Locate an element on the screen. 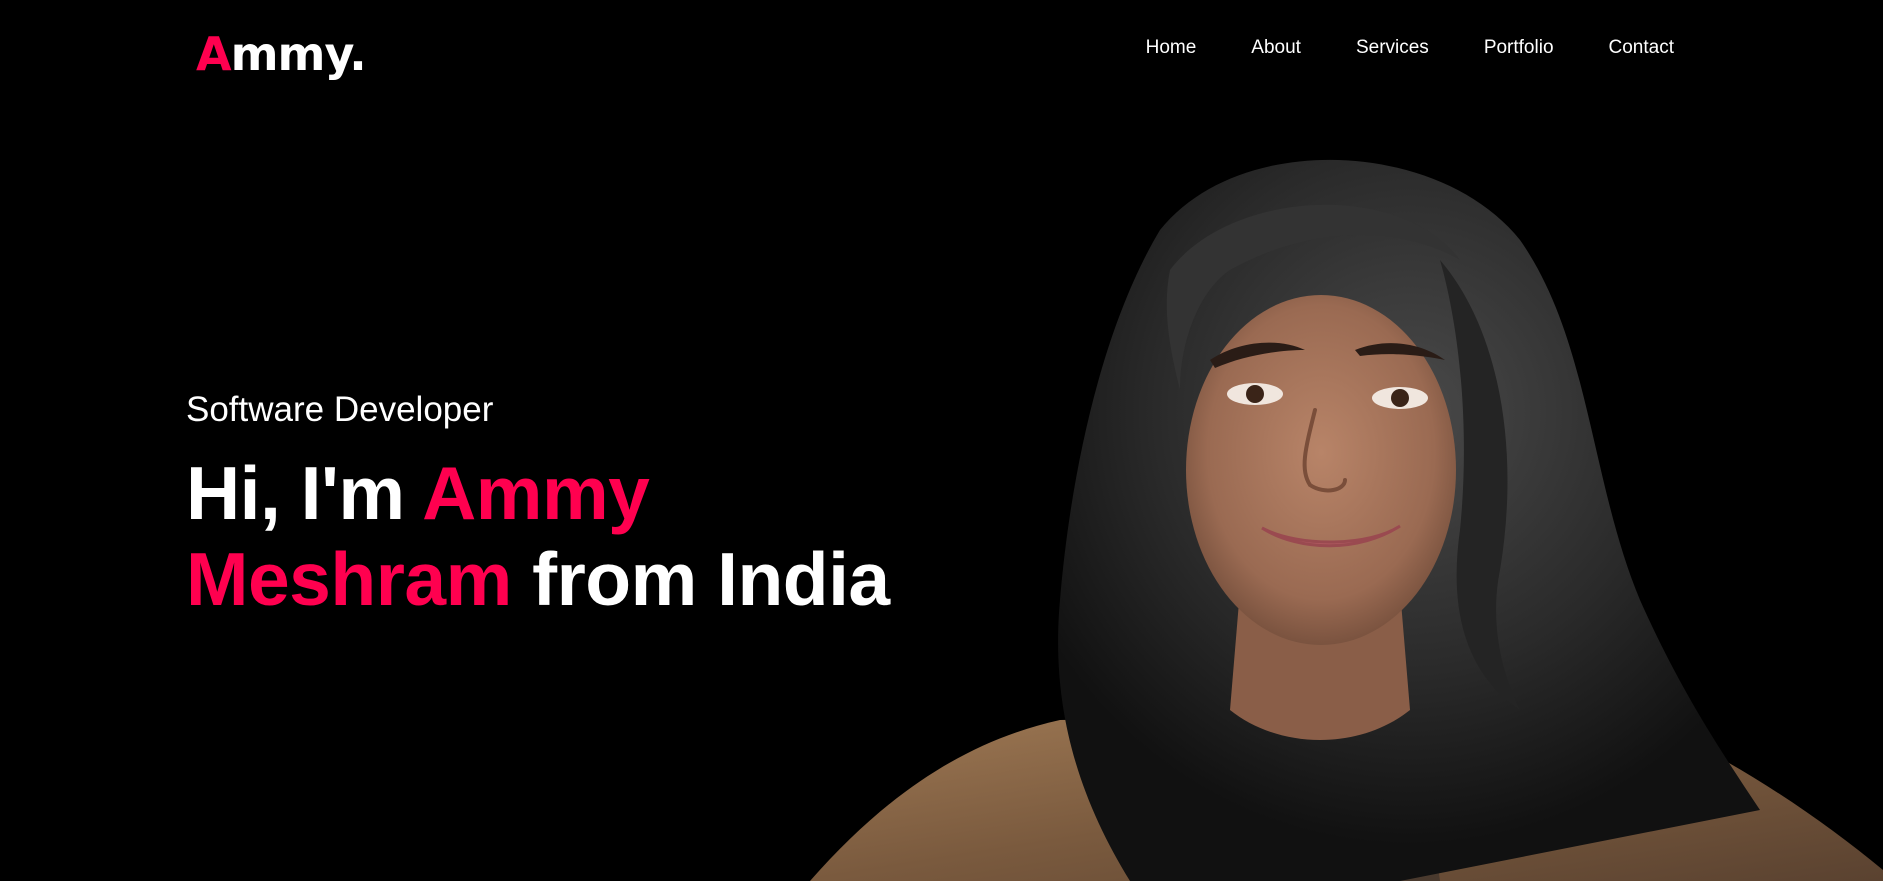 This screenshot has width=1883, height=881. nav-services-link: Services is located at coordinates (1392, 48).